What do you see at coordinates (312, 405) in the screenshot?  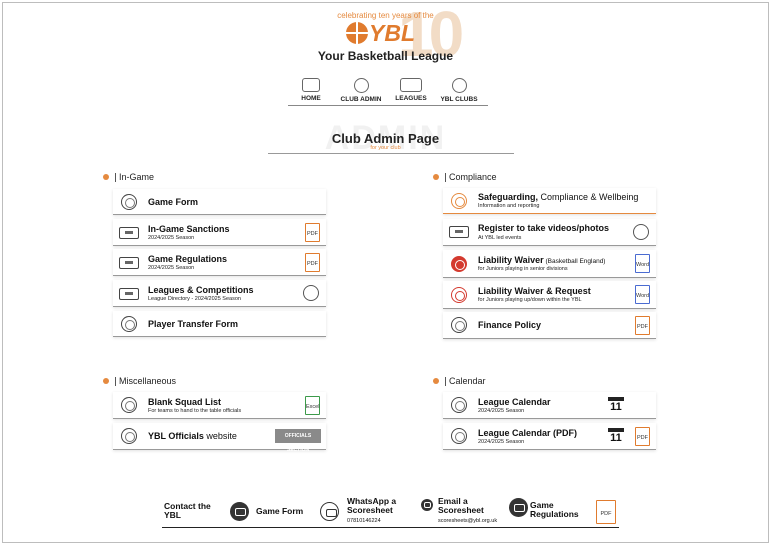 I see `excel-icon: Excel` at bounding box center [312, 405].